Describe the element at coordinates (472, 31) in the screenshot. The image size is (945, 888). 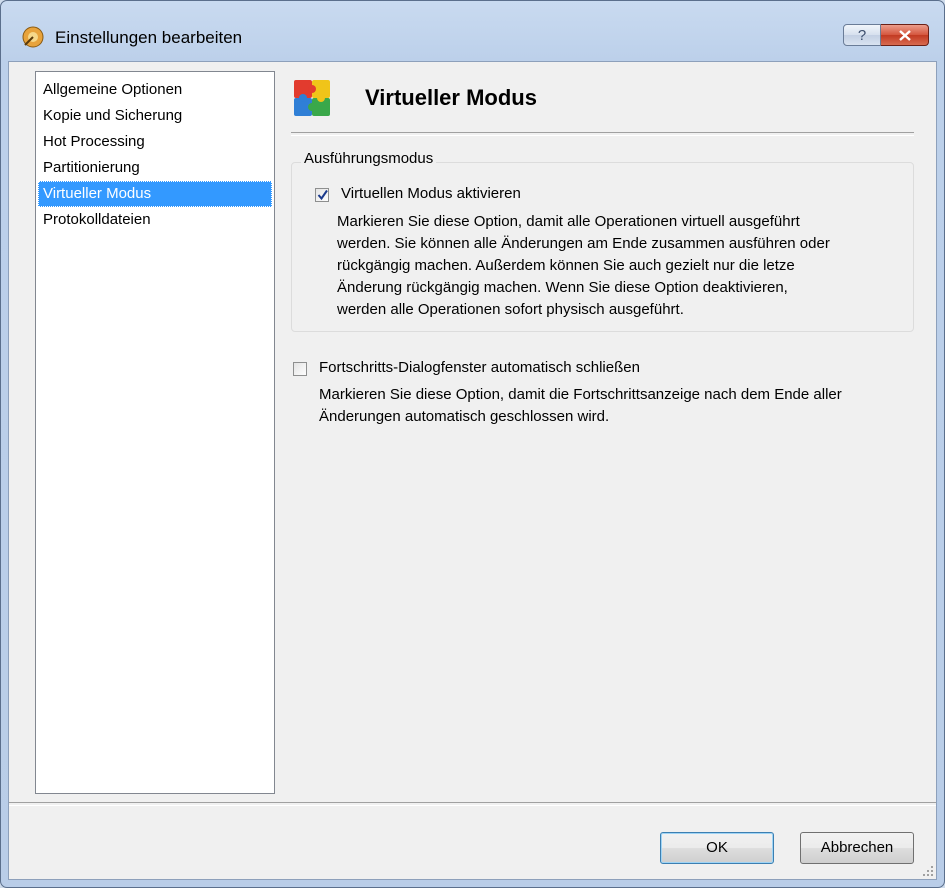
I see `title-bar: Einstellungen bearbeiten ?` at that location.